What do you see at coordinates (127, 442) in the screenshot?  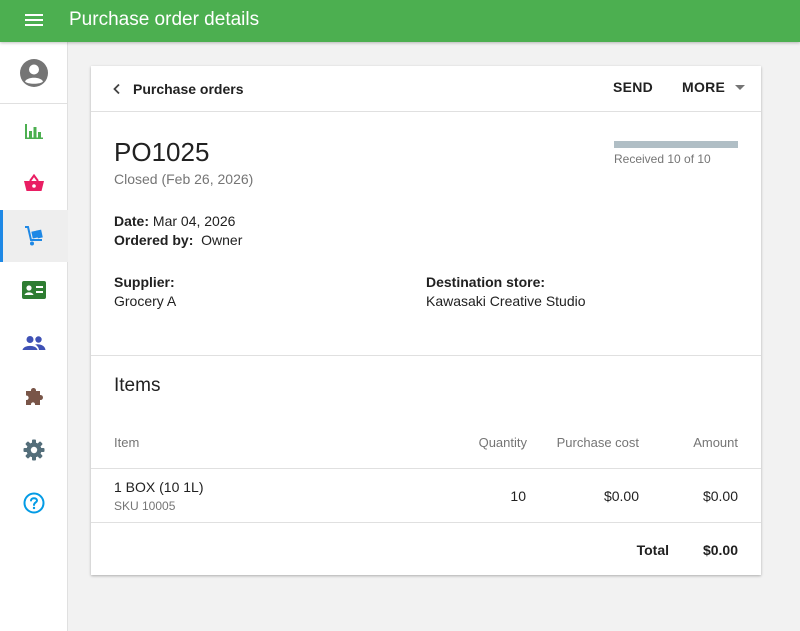 I see `column-header-item: Item` at bounding box center [127, 442].